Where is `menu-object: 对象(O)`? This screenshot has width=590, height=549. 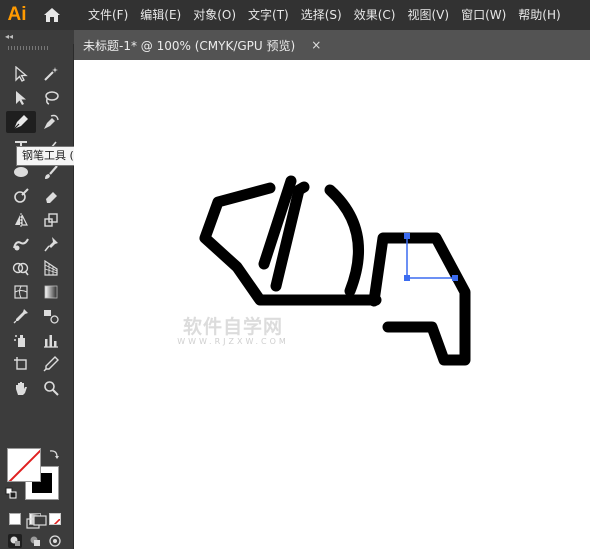
menu-object: 对象(O) is located at coordinates (214, 15).